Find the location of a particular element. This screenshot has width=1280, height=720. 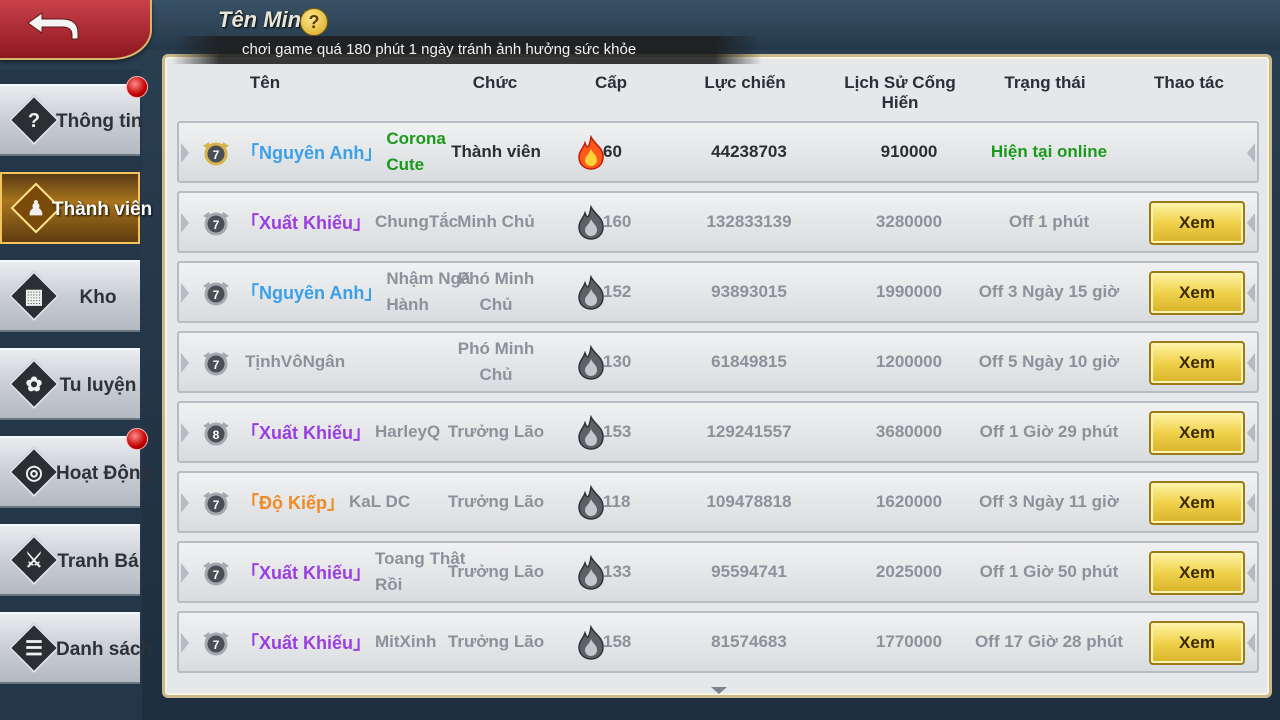

member-power: 93893015 is located at coordinates (749, 291).